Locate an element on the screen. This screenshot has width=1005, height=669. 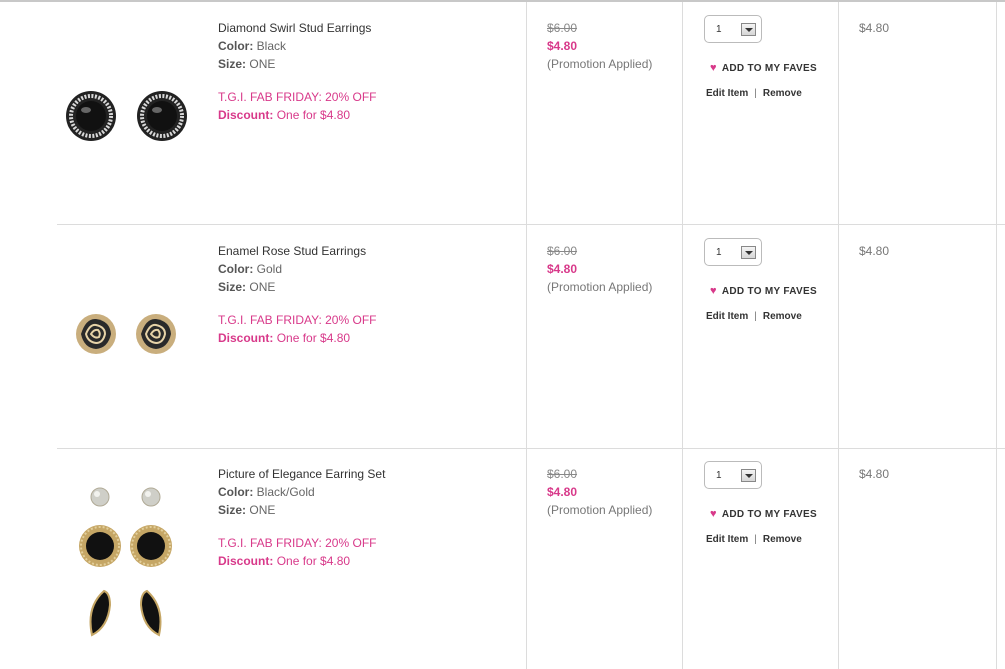
item-name: Diamond Swirl Stud Earrings is located at coordinates (294, 28).